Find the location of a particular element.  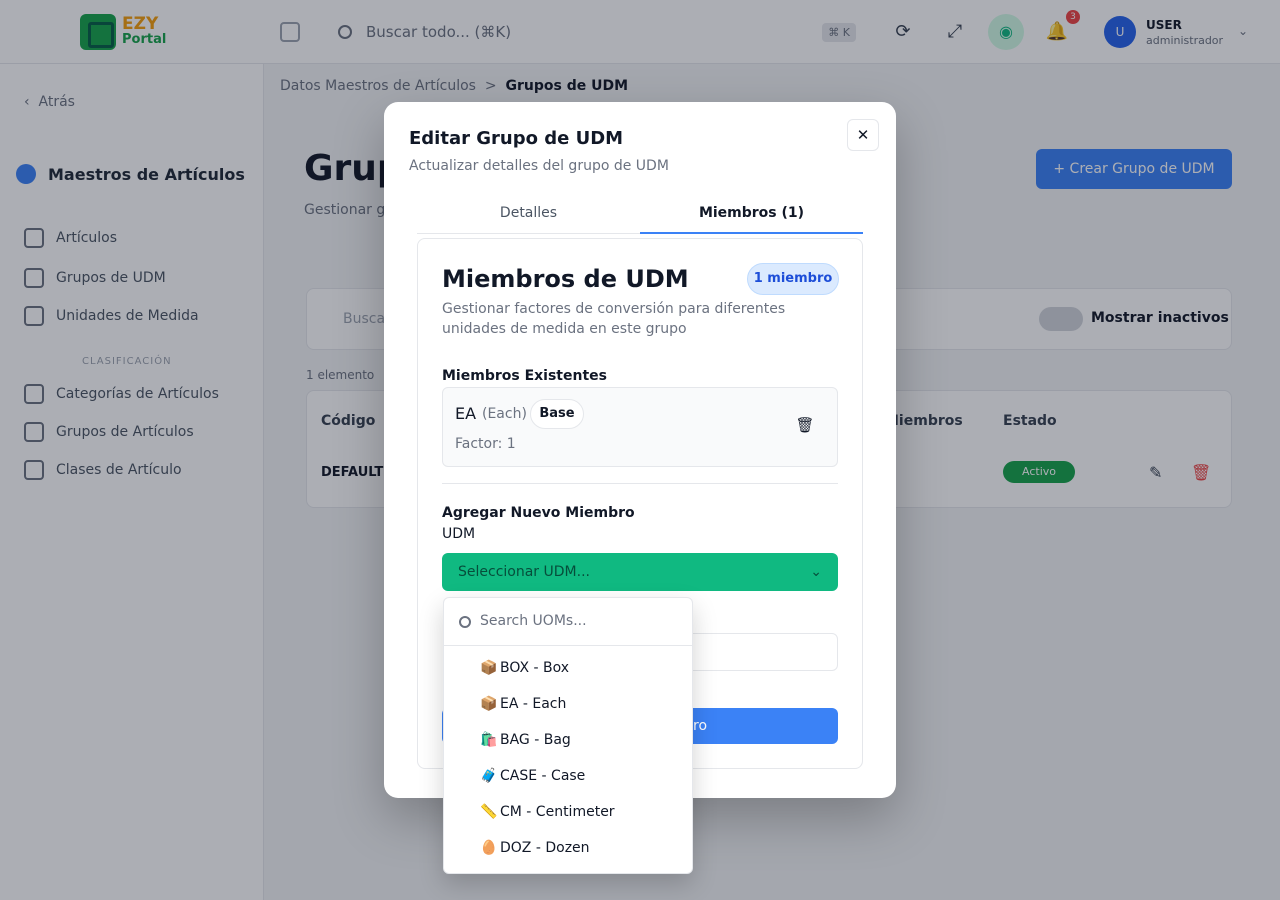

uom-option-label: CM - Centimeter is located at coordinates (557, 812).